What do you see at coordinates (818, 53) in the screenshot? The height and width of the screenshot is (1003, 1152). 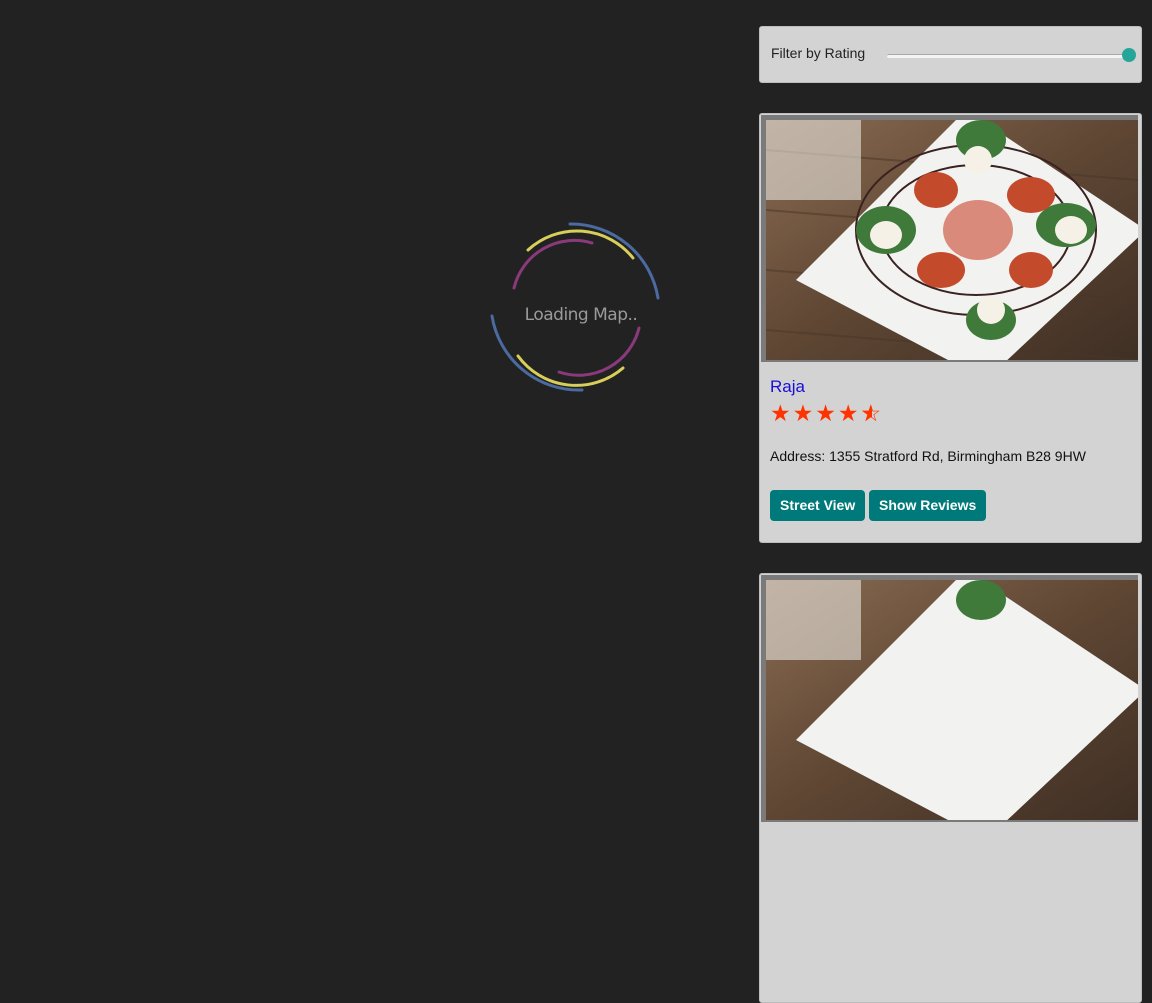 I see `filter-label: Filter by Rating` at bounding box center [818, 53].